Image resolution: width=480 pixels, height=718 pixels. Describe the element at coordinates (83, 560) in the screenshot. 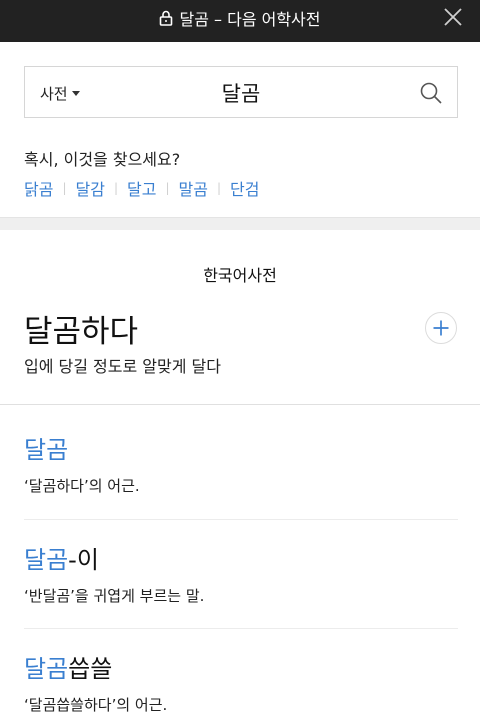

I see `entry-word-rest: -이` at that location.